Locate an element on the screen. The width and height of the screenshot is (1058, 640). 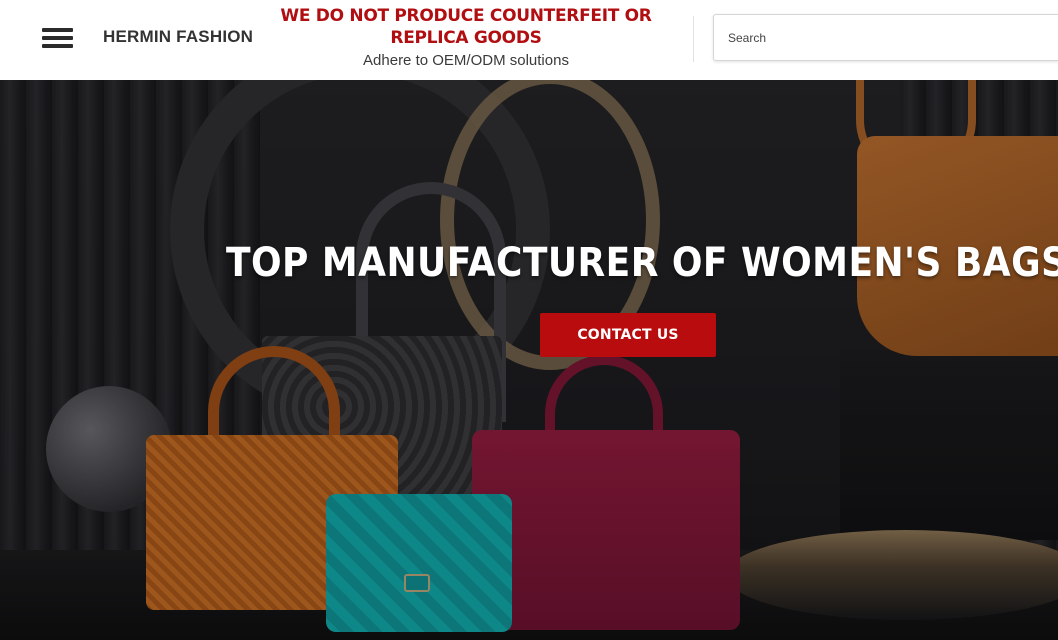
brand-name: HERMIN FASHION is located at coordinates (178, 37).